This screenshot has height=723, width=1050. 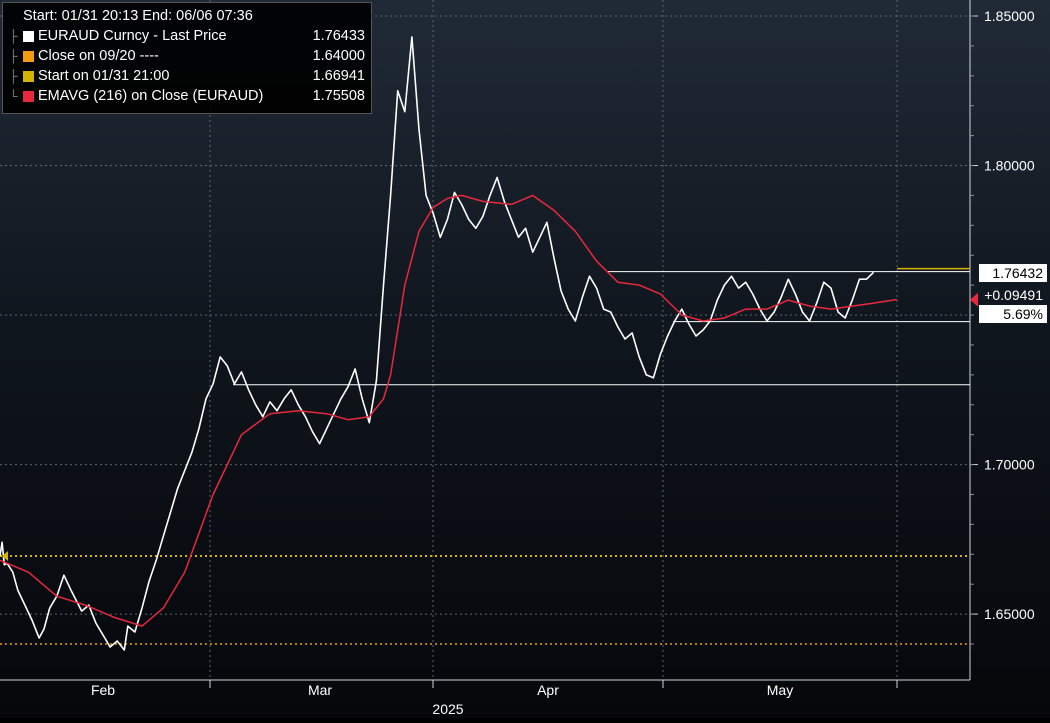 I want to click on y-tick-label: 1.80000, so click(x=1009, y=166).